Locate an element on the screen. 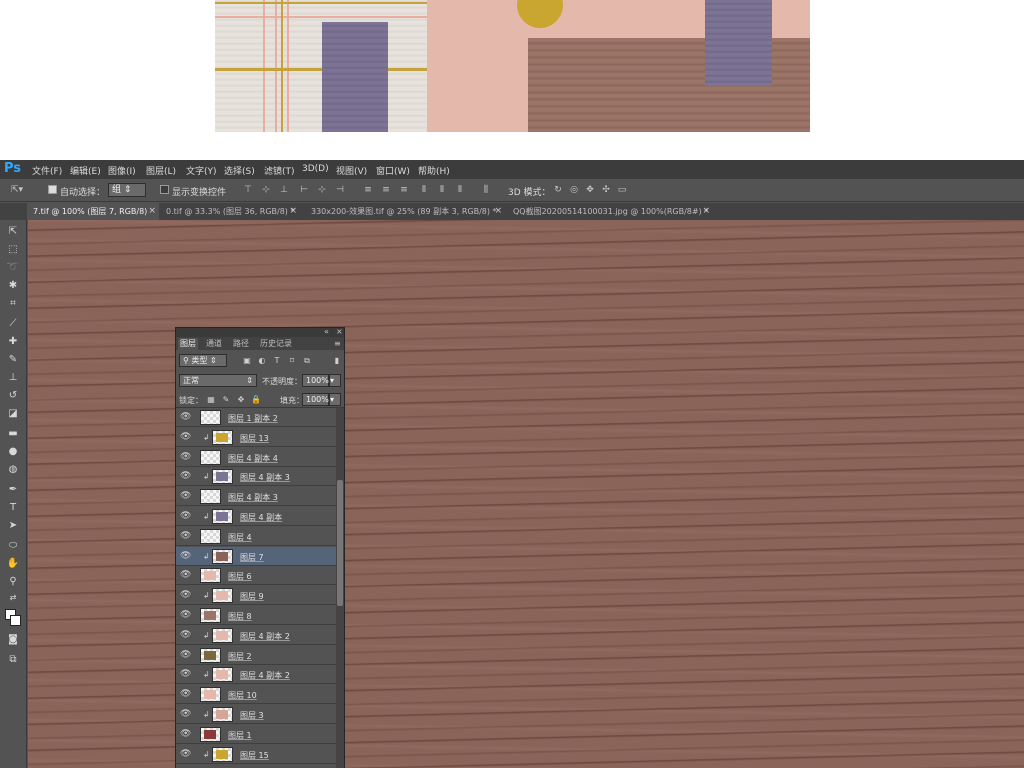  menu-3d: 3D(D) is located at coordinates (315, 169).